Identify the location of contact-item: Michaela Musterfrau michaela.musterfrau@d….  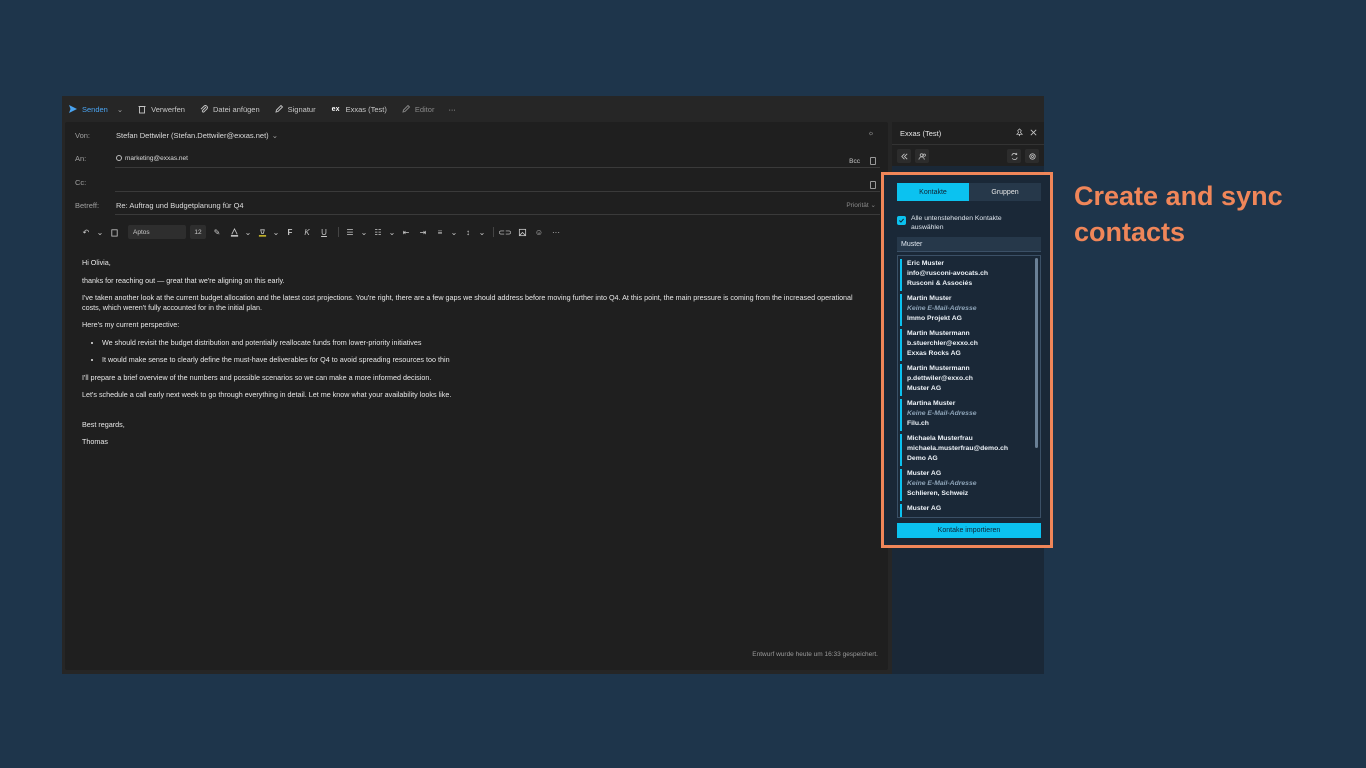
(970, 450).